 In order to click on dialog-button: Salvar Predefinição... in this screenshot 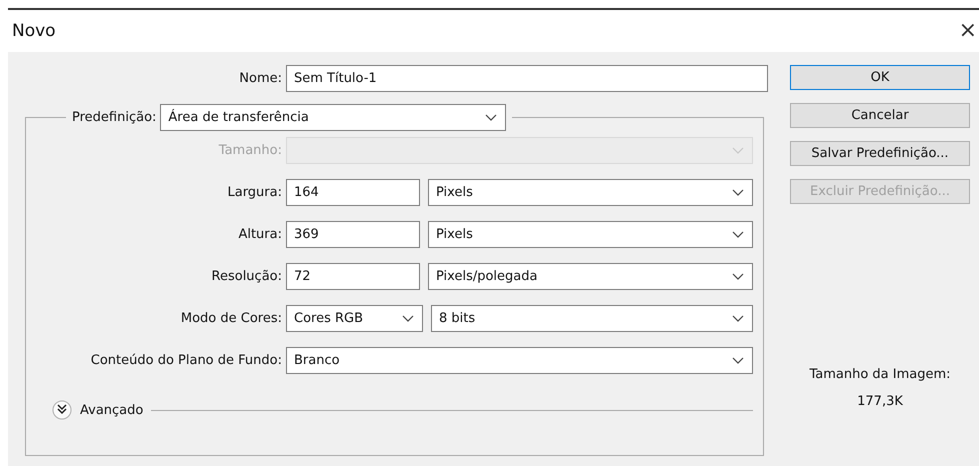, I will do `click(880, 153)`.